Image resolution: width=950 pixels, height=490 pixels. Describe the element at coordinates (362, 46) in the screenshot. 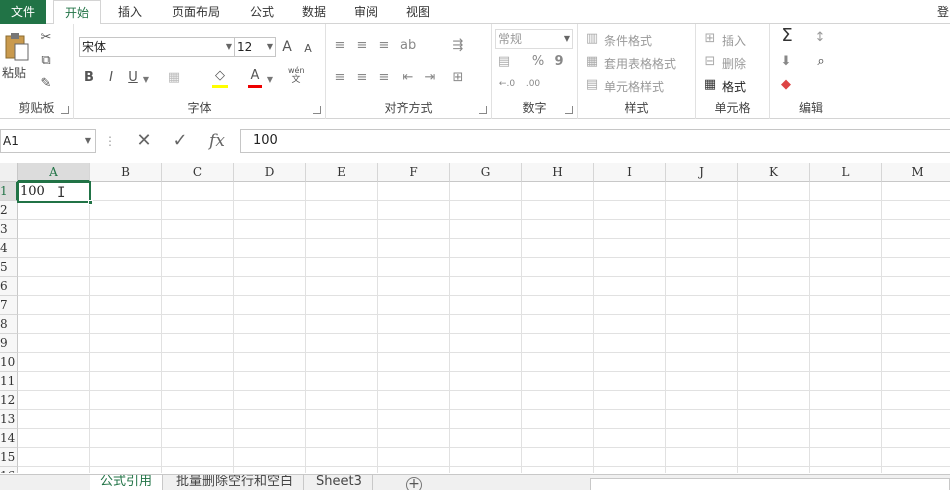

I see `align-middle-icon: ≡` at that location.